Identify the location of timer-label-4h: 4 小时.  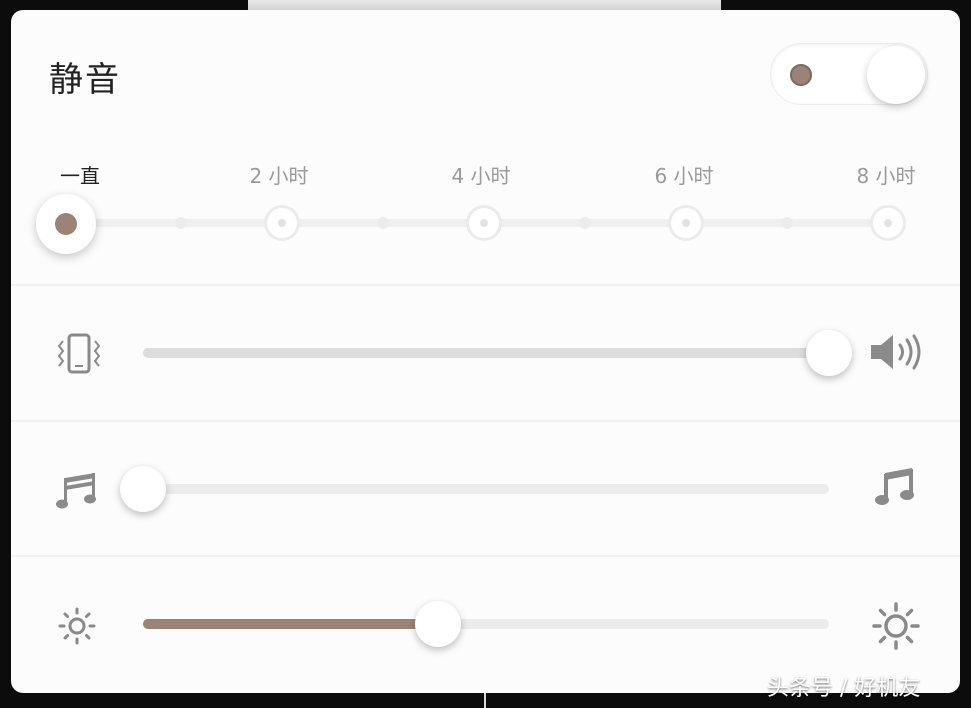
(480, 174).